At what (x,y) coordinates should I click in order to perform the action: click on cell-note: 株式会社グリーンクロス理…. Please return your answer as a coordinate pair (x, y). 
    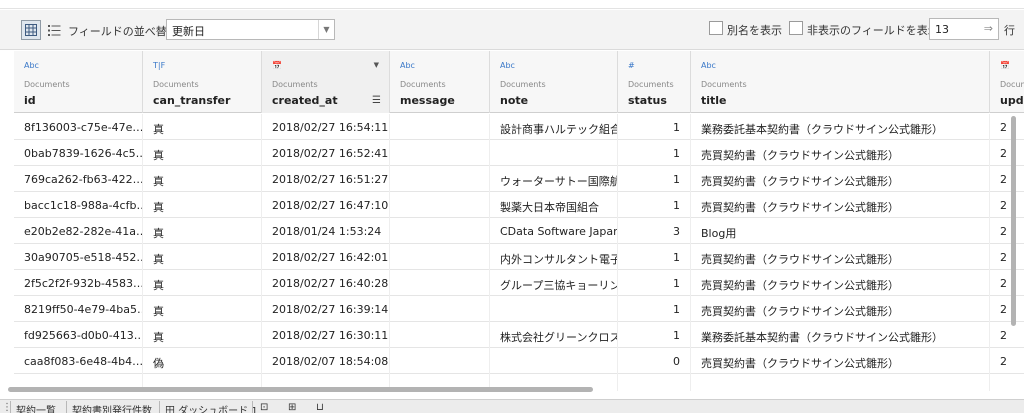
    Looking at the image, I should click on (554, 335).